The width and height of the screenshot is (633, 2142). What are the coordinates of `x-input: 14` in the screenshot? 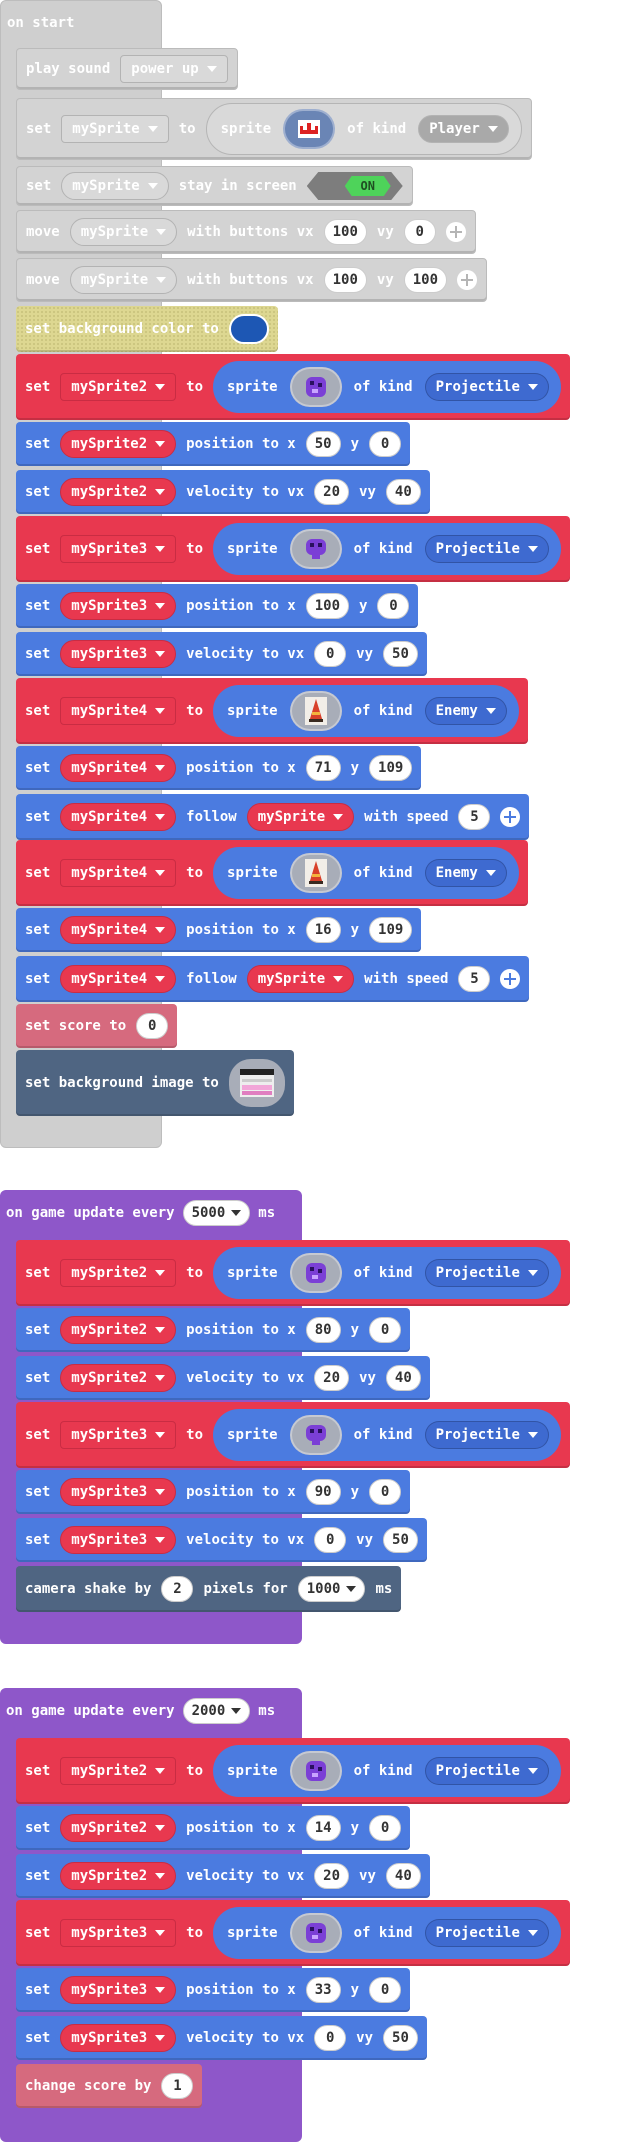 It's located at (323, 1828).